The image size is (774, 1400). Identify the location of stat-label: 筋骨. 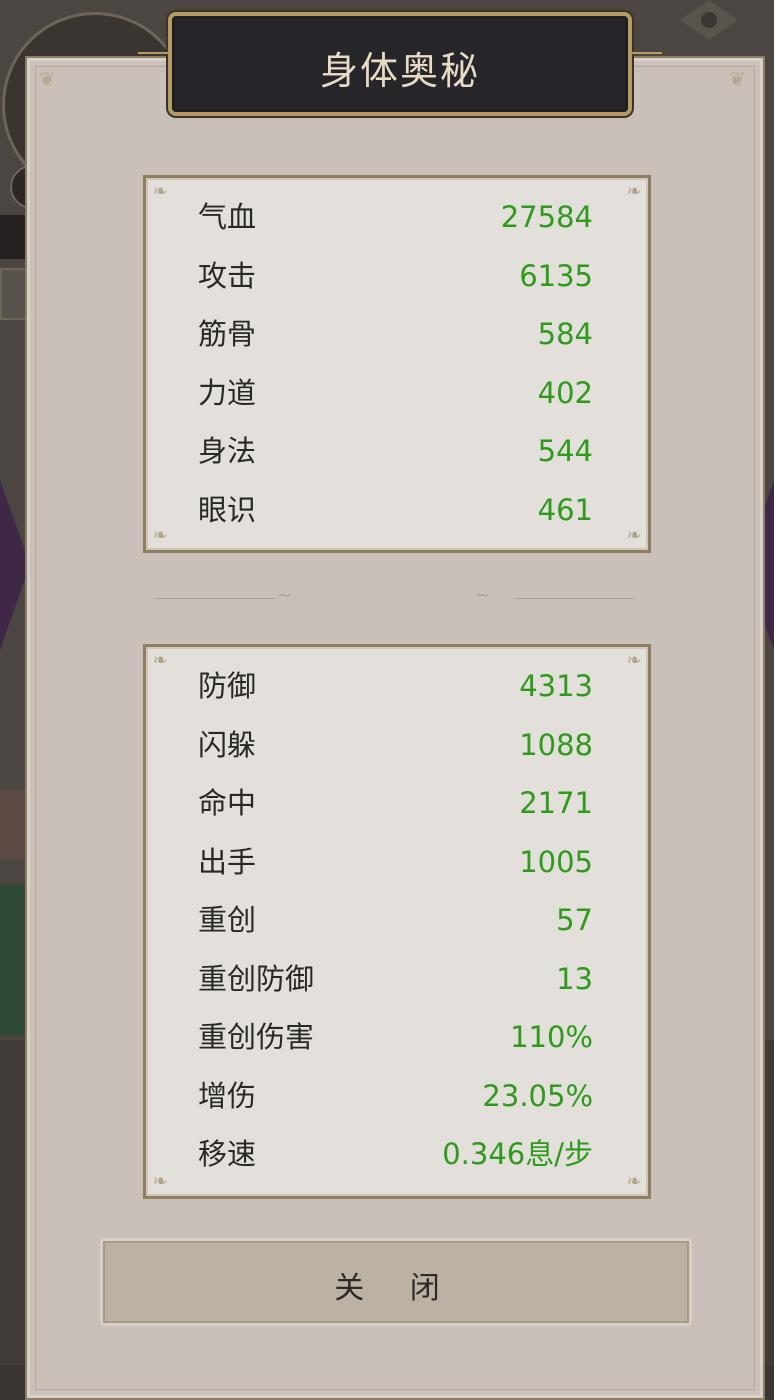
(227, 334).